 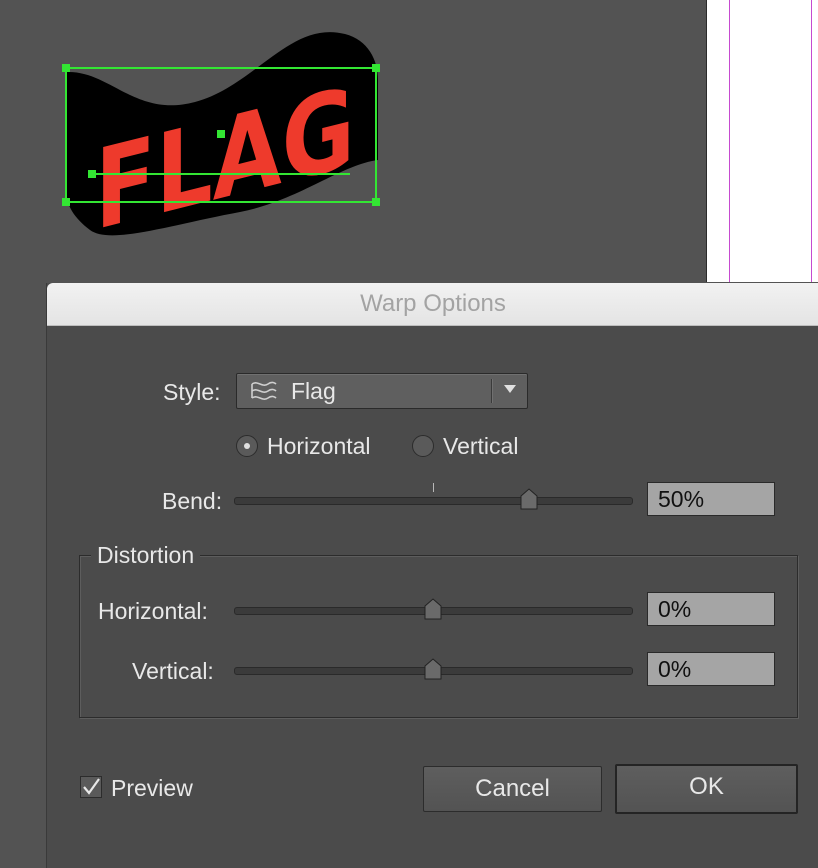 What do you see at coordinates (152, 788) in the screenshot?
I see `preview-label: Preview` at bounding box center [152, 788].